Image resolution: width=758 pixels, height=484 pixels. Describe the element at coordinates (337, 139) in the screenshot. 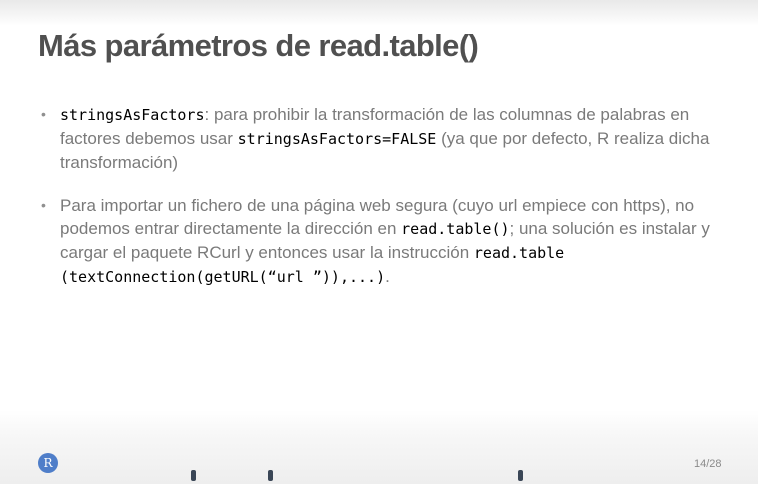

I see `code-strings-as-factors-false: stringsAsFactors=FALSE` at that location.